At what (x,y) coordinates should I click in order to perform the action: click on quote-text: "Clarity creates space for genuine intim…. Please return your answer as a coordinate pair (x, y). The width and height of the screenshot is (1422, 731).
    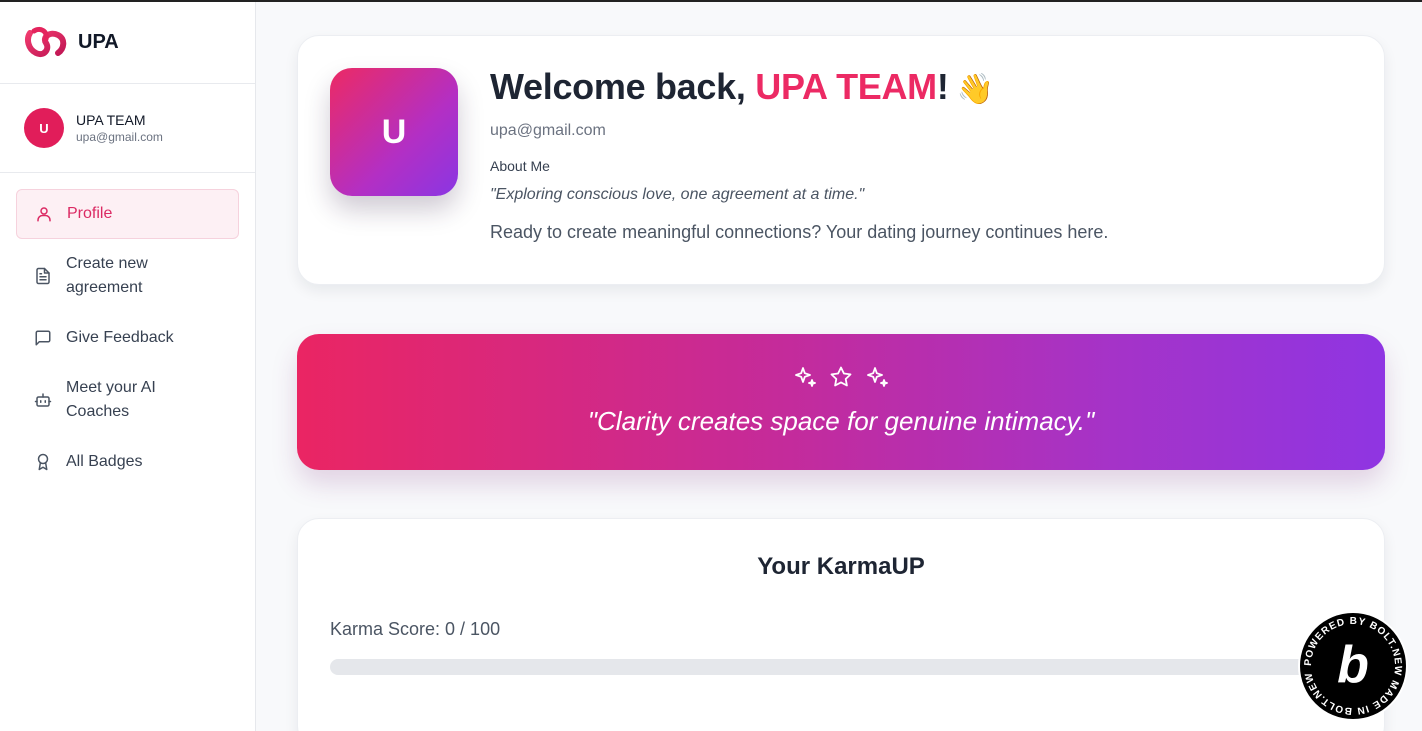
    Looking at the image, I should click on (841, 421).